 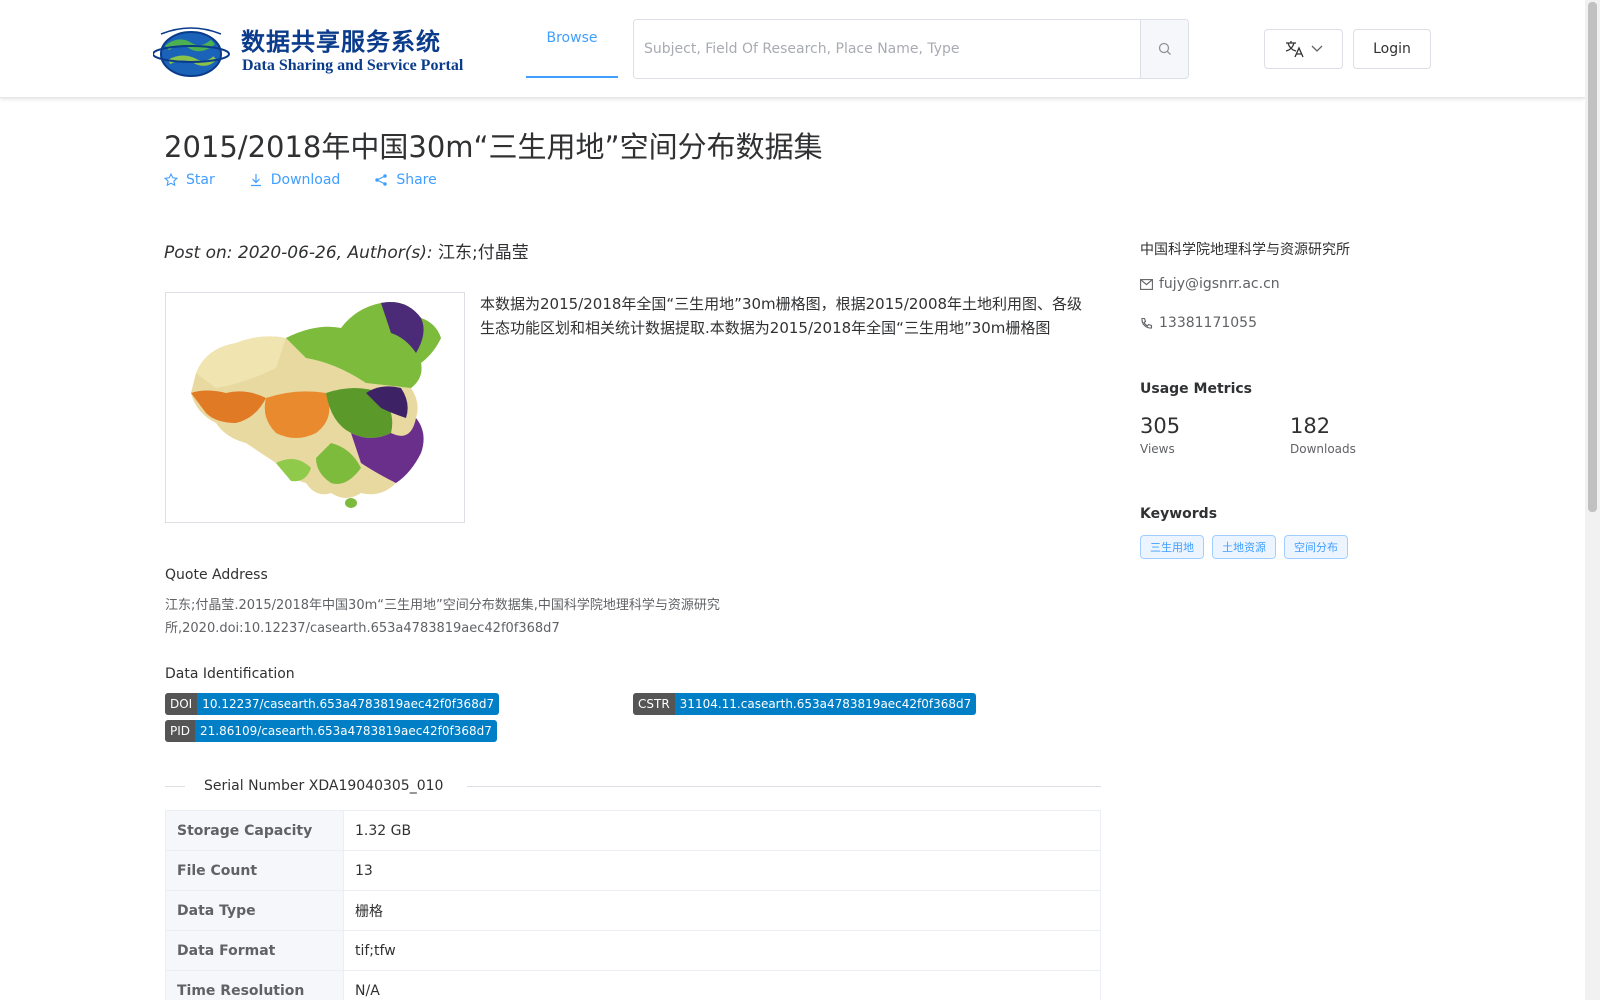 I want to click on organization-name: 中国科学院地理科学与资源研究所, so click(x=1245, y=250).